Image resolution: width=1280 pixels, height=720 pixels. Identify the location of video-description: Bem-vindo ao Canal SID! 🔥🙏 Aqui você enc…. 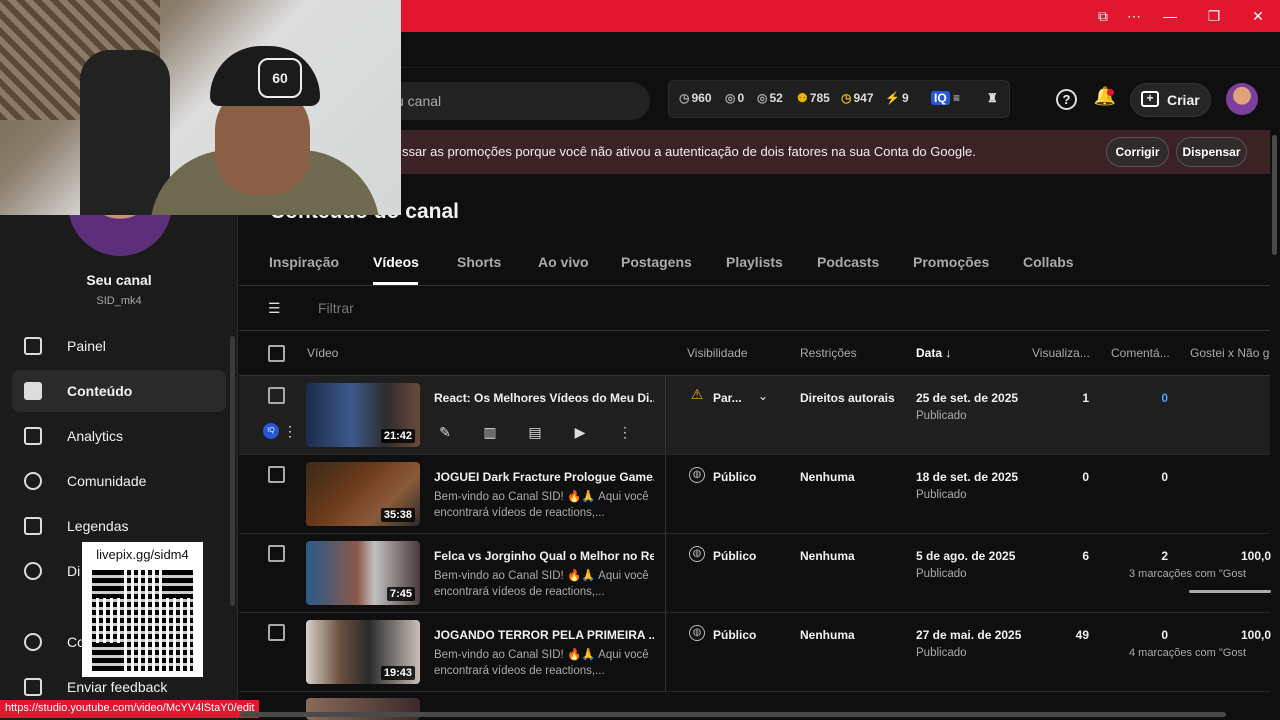
(541, 584).